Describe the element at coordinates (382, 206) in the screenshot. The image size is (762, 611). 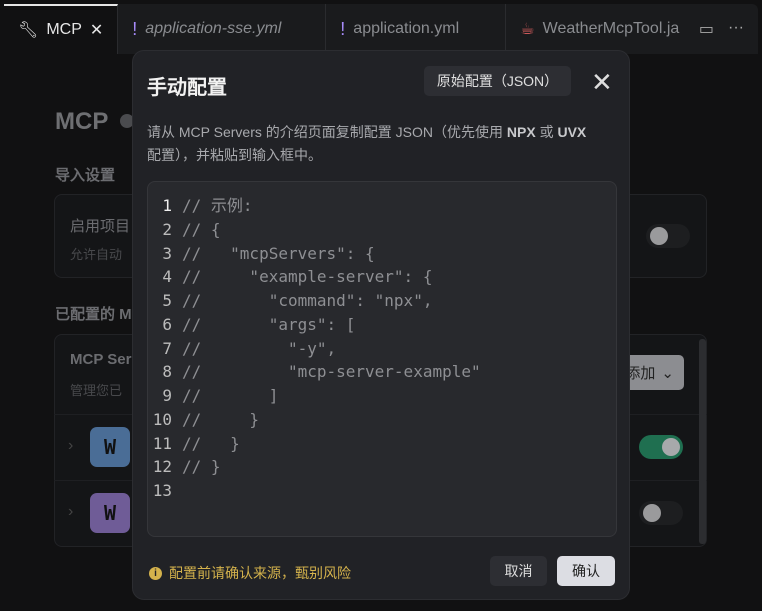
I see `code-line: 1 // 示例:` at that location.